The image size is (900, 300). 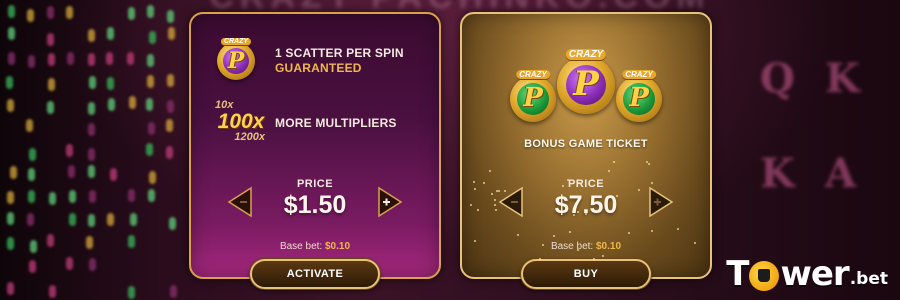 I want to click on activate-button: ACTIVATE, so click(x=315, y=274).